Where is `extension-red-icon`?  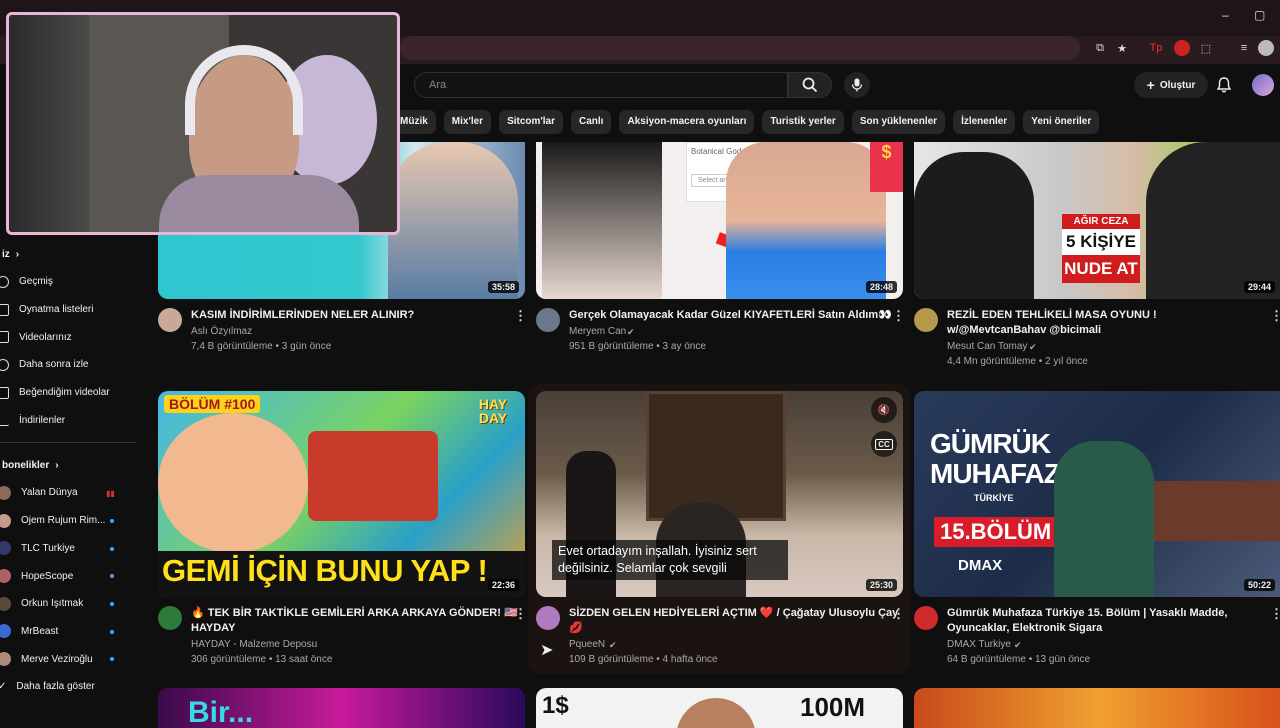
extension-red-icon is located at coordinates (1182, 48).